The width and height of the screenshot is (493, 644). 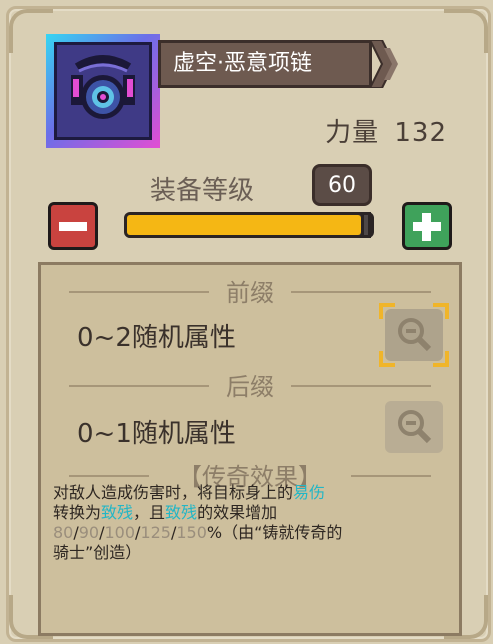 I want to click on item-name: 虚空·恶意项链, so click(x=265, y=64).